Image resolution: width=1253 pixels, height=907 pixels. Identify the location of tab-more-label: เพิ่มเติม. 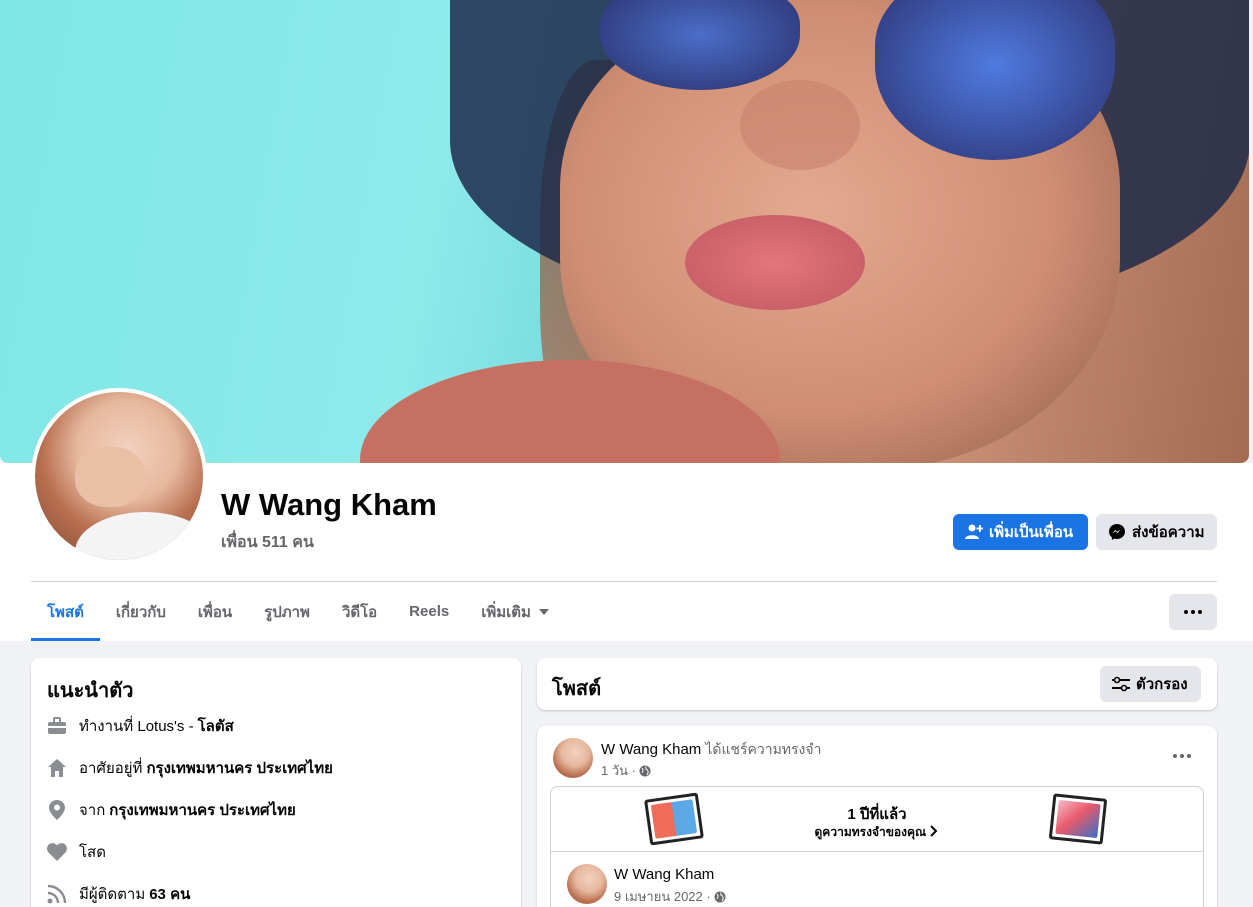
(506, 612).